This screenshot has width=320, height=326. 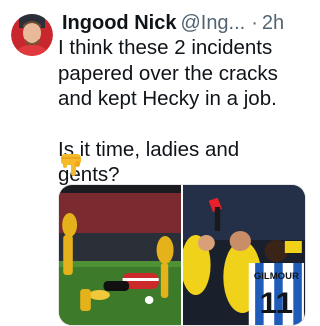 I want to click on shirt-name: GILMOUR, so click(x=276, y=276).